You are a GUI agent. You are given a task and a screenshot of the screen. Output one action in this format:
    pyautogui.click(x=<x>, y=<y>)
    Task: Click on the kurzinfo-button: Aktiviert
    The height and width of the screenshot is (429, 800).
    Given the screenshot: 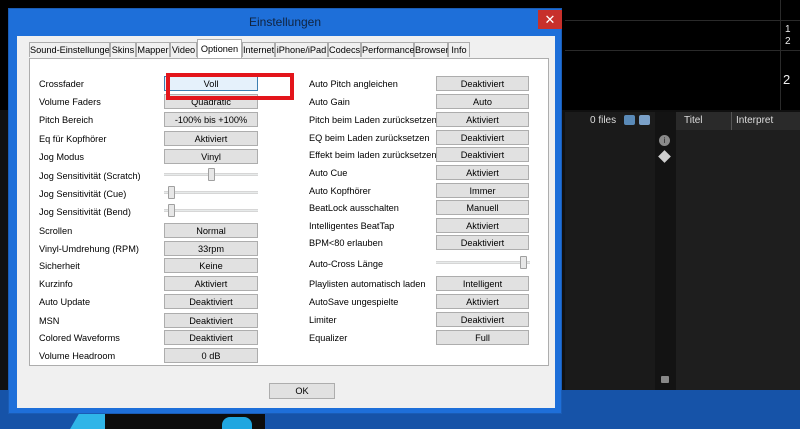 What is the action you would take?
    pyautogui.click(x=211, y=283)
    